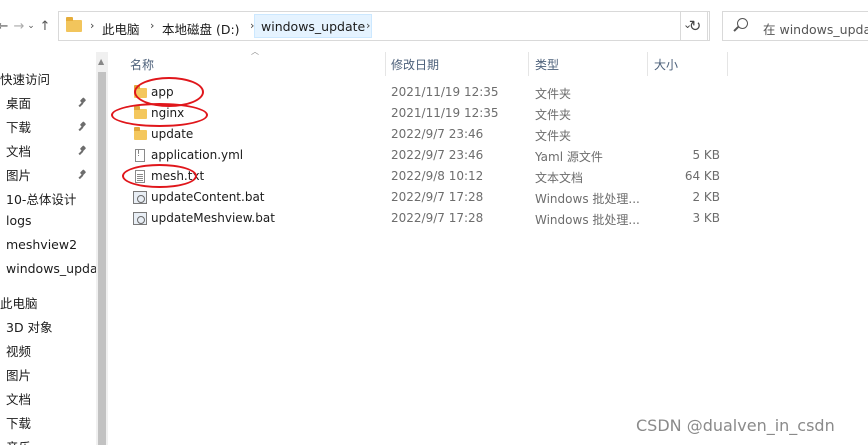  I want to click on table-row: app 2021/11/19 12:35 文件夹, so click(488, 93).